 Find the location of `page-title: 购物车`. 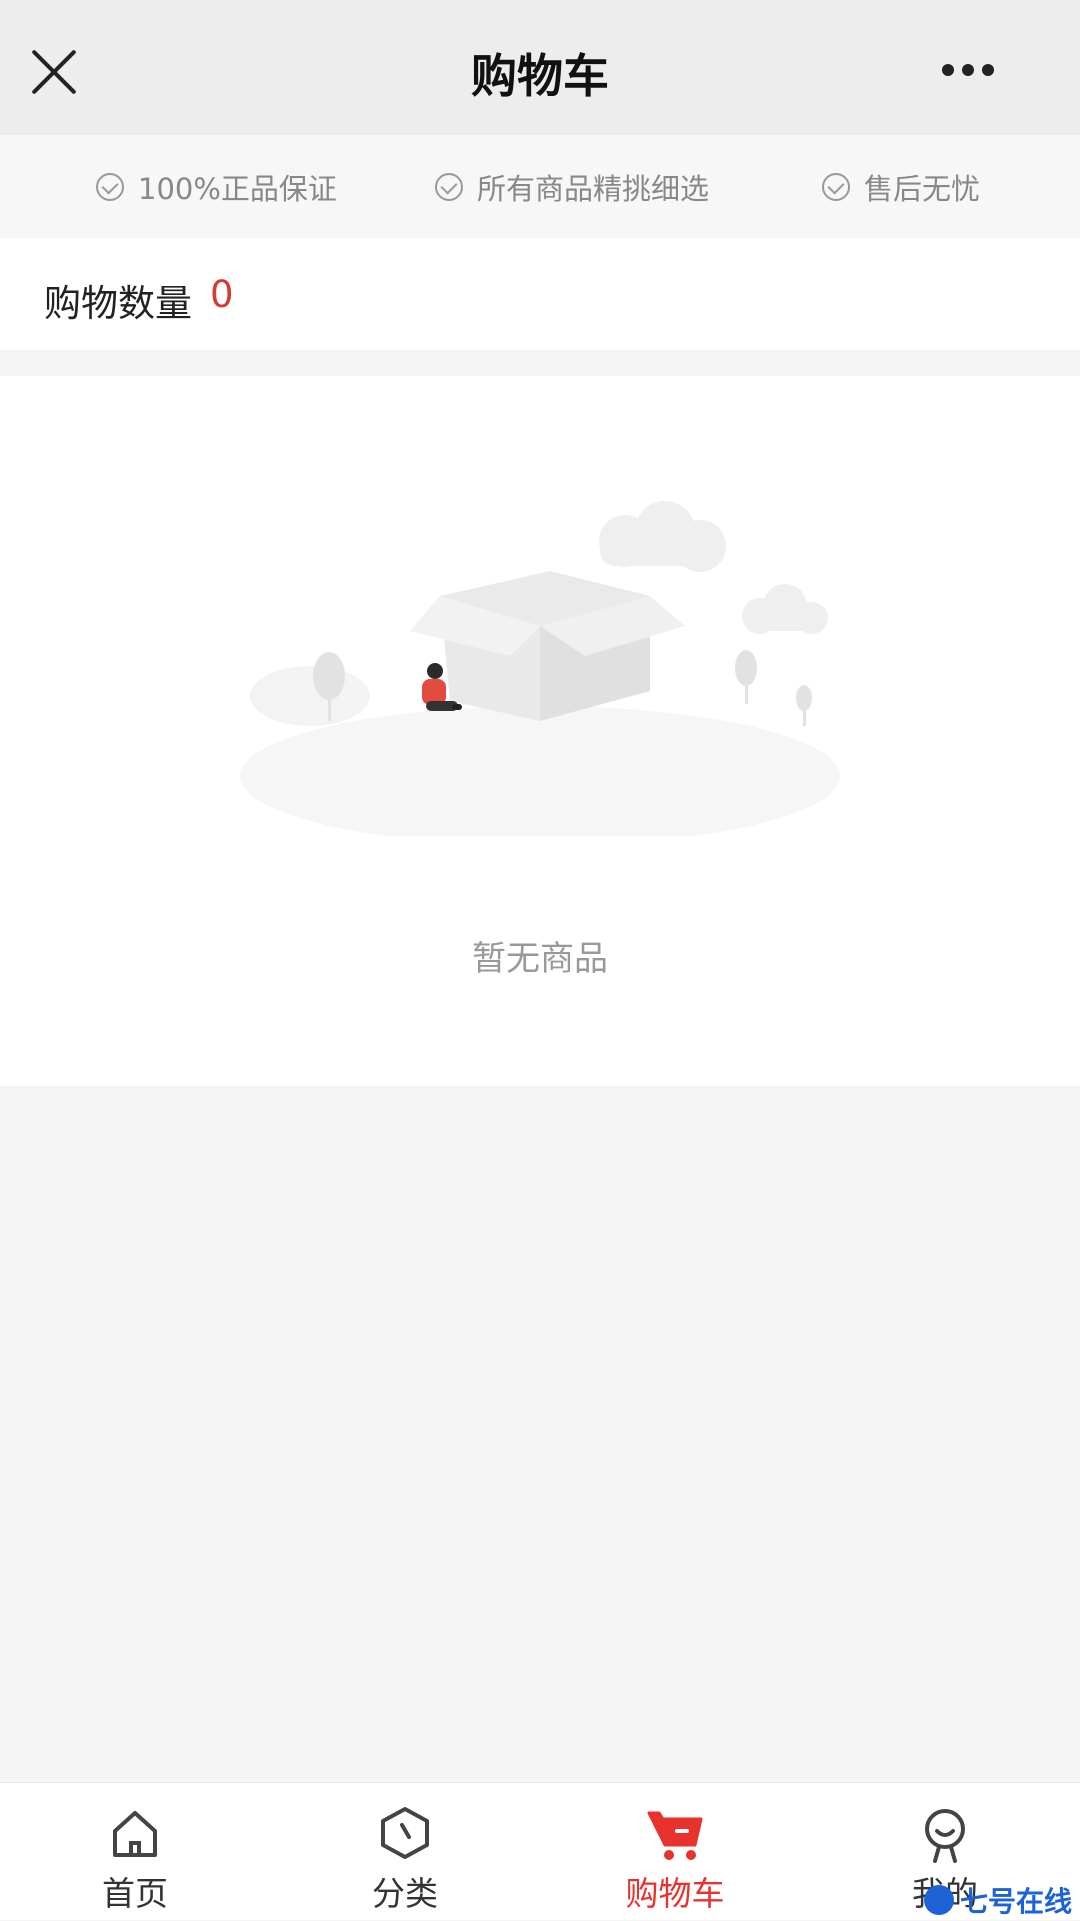

page-title: 购物车 is located at coordinates (540, 76).